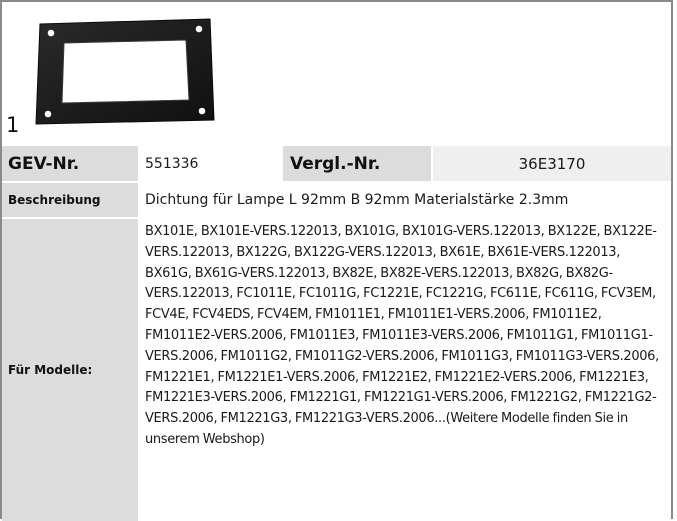 The image size is (677, 521). Describe the element at coordinates (210, 163) in the screenshot. I see `gev-value: 551336` at that location.